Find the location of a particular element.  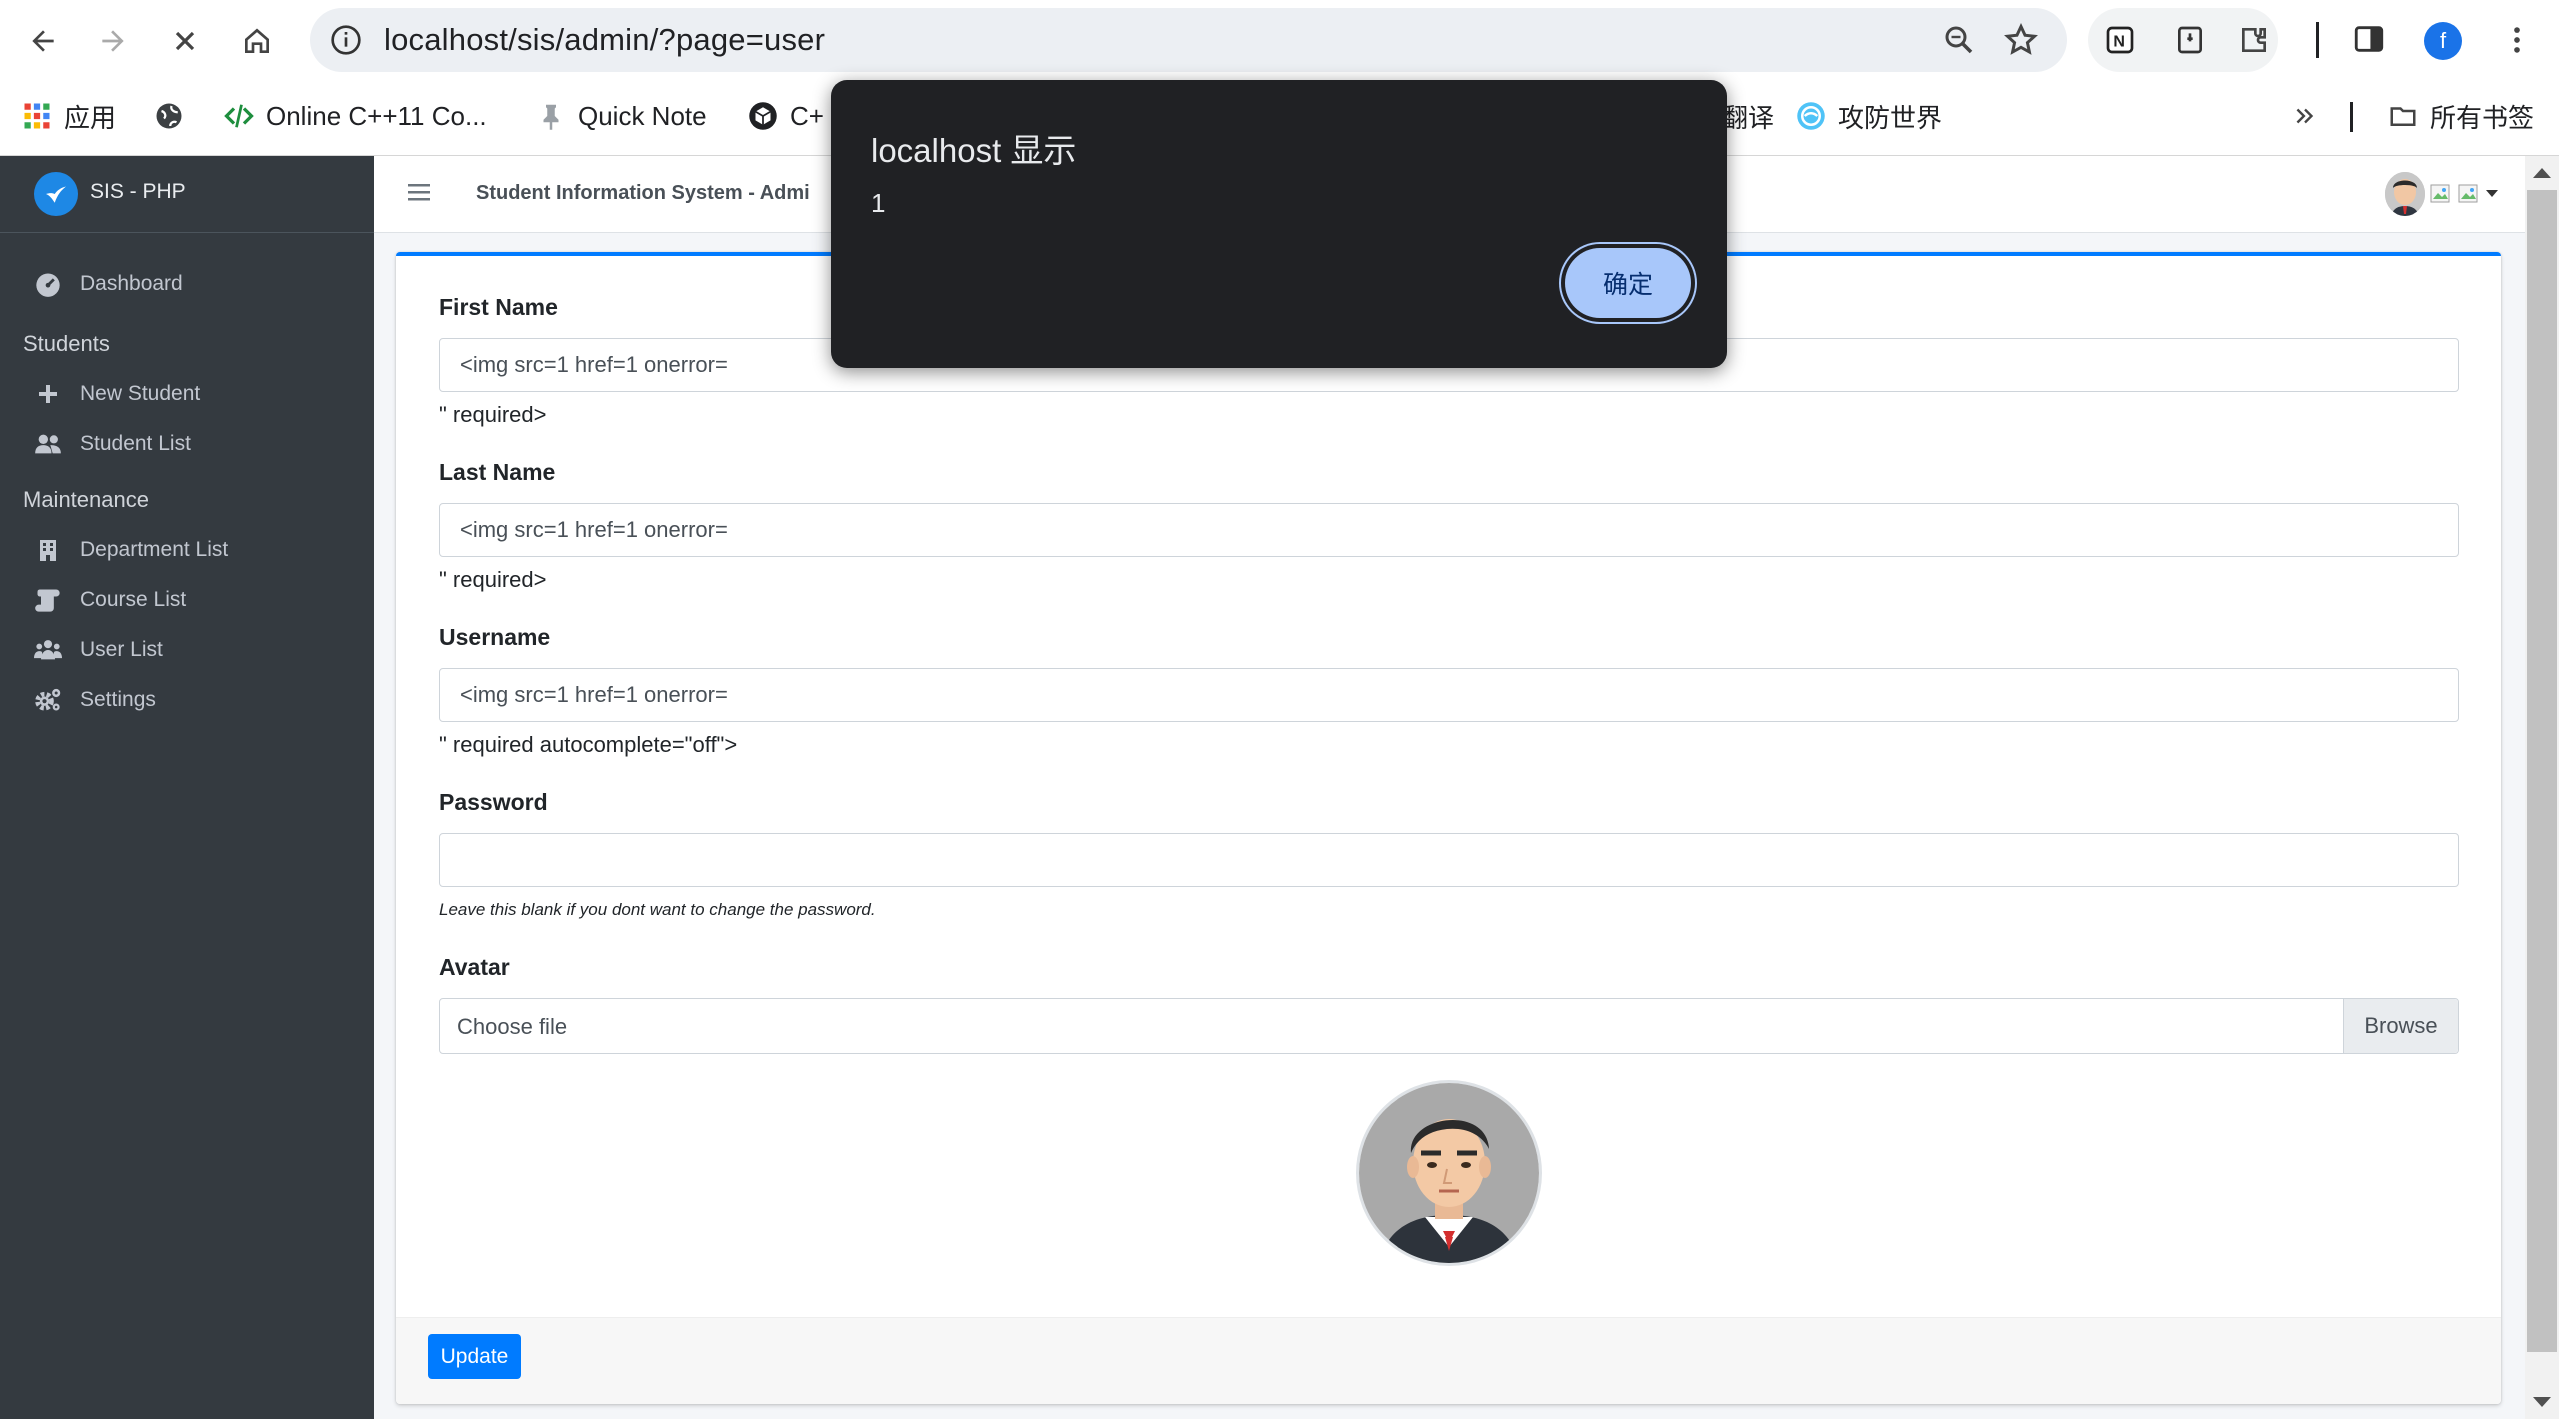

bookmarks-divider is located at coordinates (2351, 117).